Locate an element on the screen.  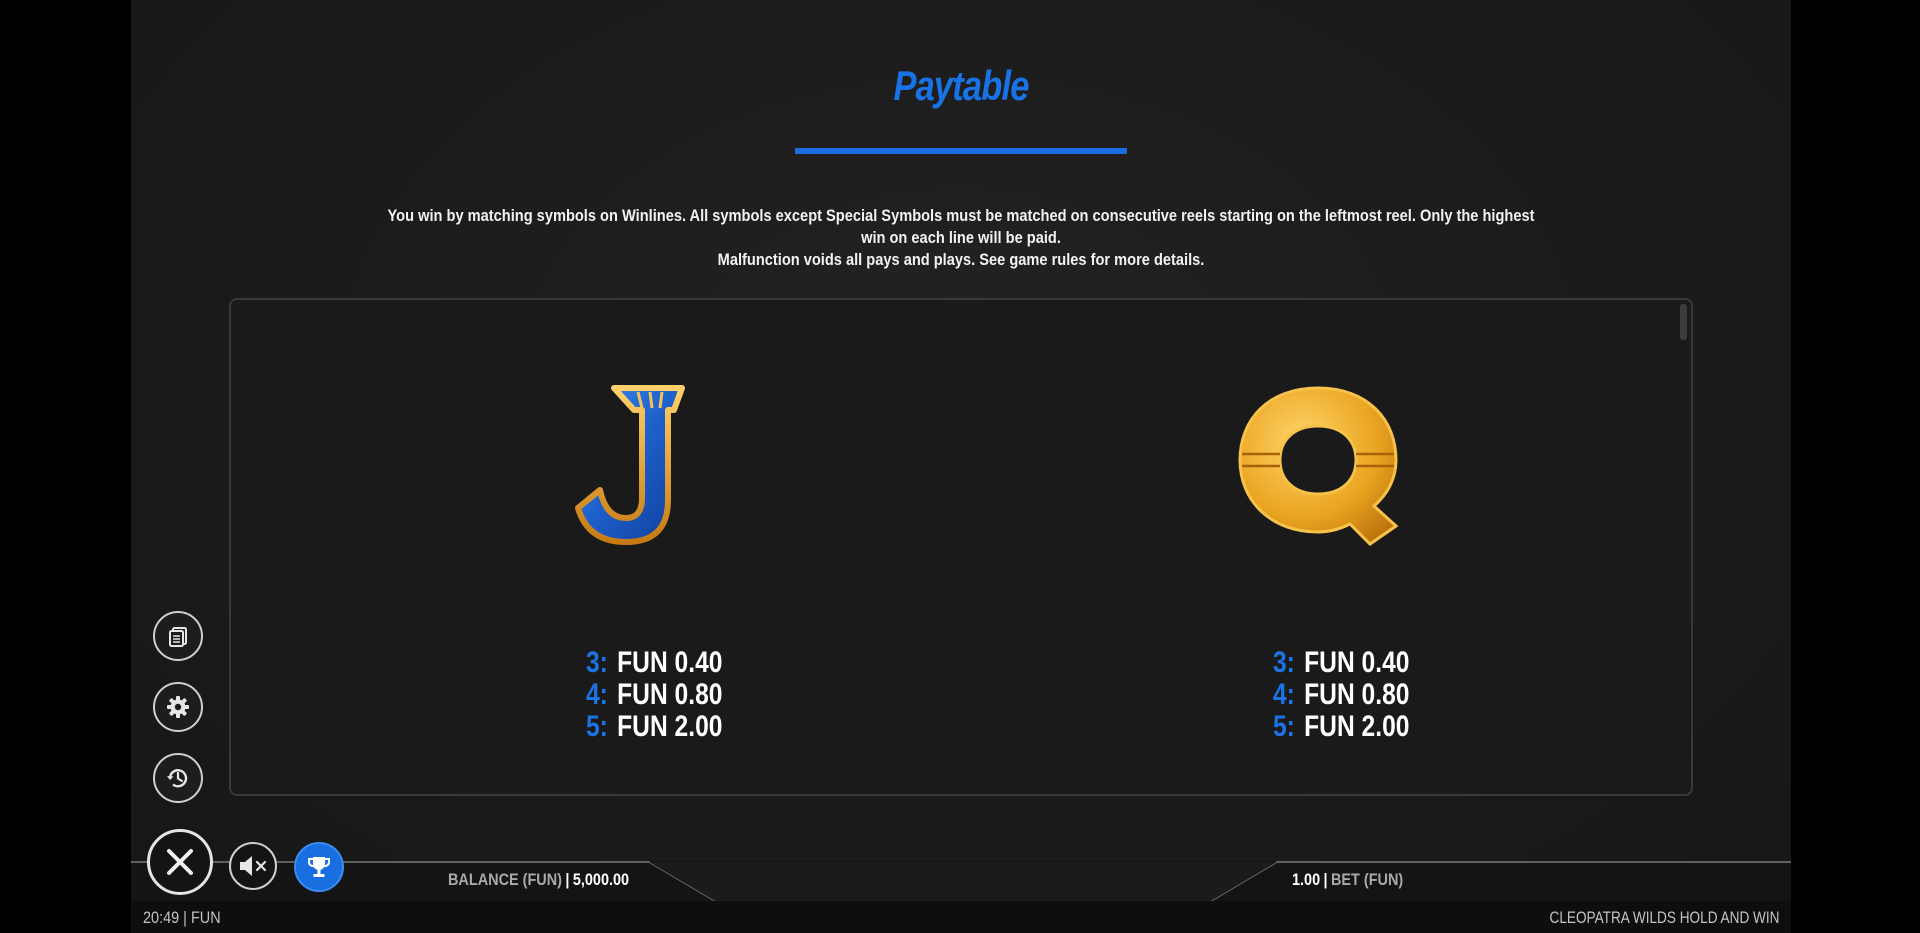
speaker-muted-icon is located at coordinates (253, 866).